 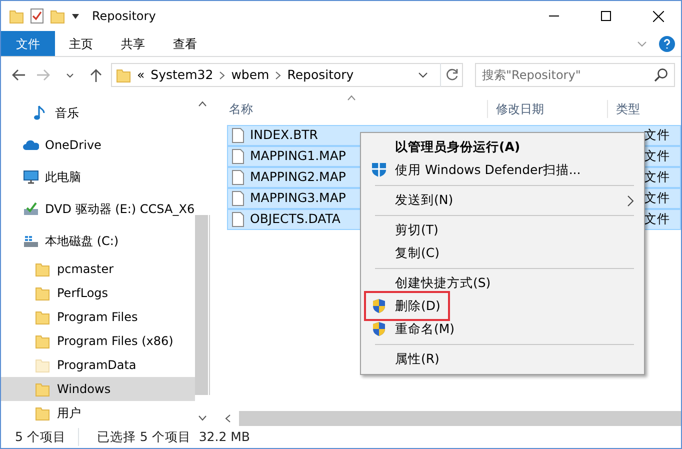 I want to click on status-size: 32.2 MB, so click(x=224, y=437).